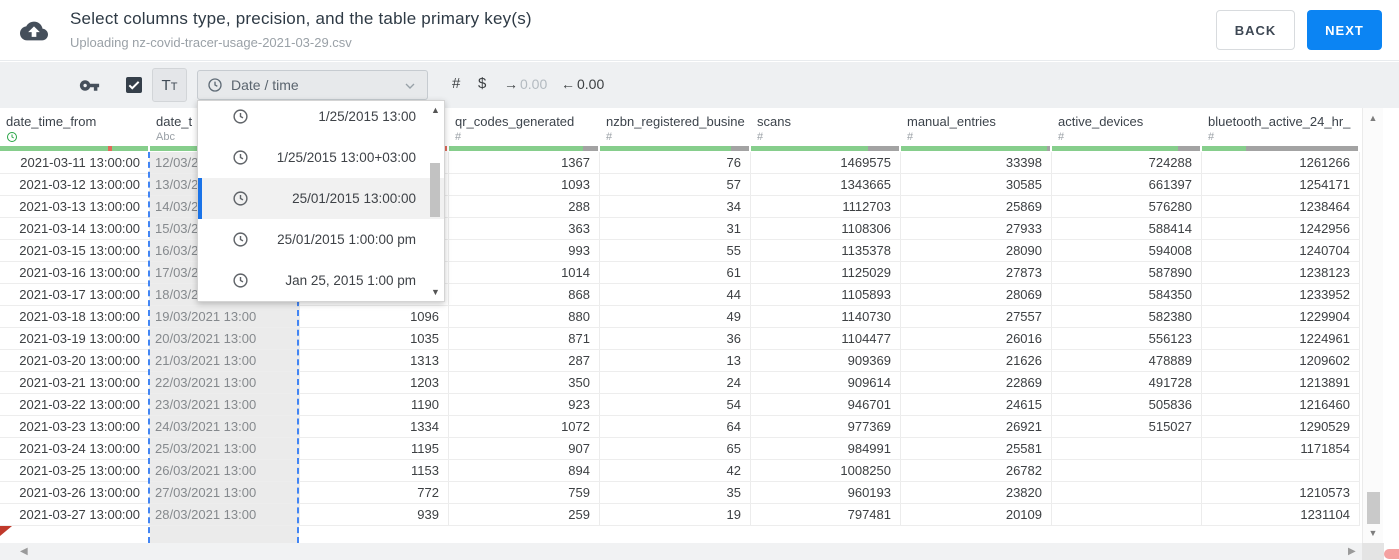  What do you see at coordinates (675, 338) in the screenshot?
I see `table-cell: 36` at bounding box center [675, 338].